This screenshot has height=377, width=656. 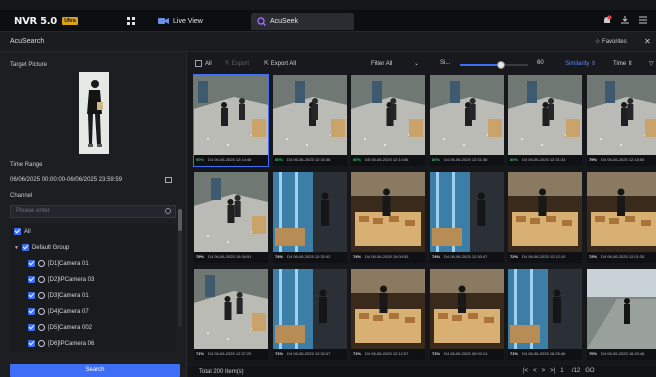 I want to click on first-page-icon: |<, so click(x=525, y=371).